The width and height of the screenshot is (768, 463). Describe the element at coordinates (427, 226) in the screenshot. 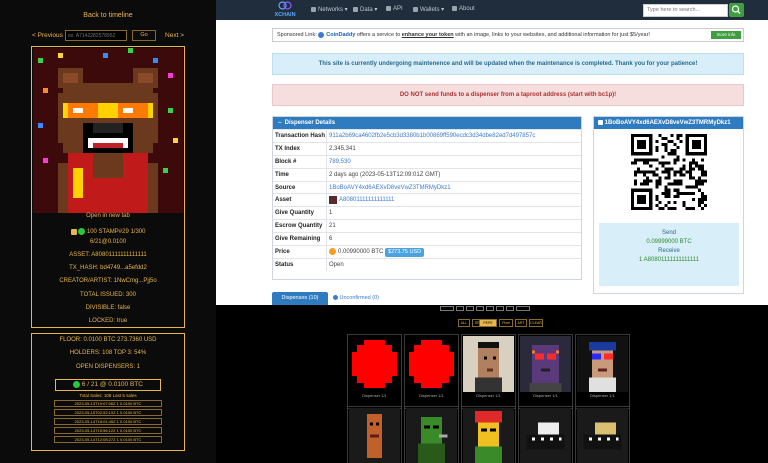

I see `detail-row: Escrow Quantity 21` at that location.